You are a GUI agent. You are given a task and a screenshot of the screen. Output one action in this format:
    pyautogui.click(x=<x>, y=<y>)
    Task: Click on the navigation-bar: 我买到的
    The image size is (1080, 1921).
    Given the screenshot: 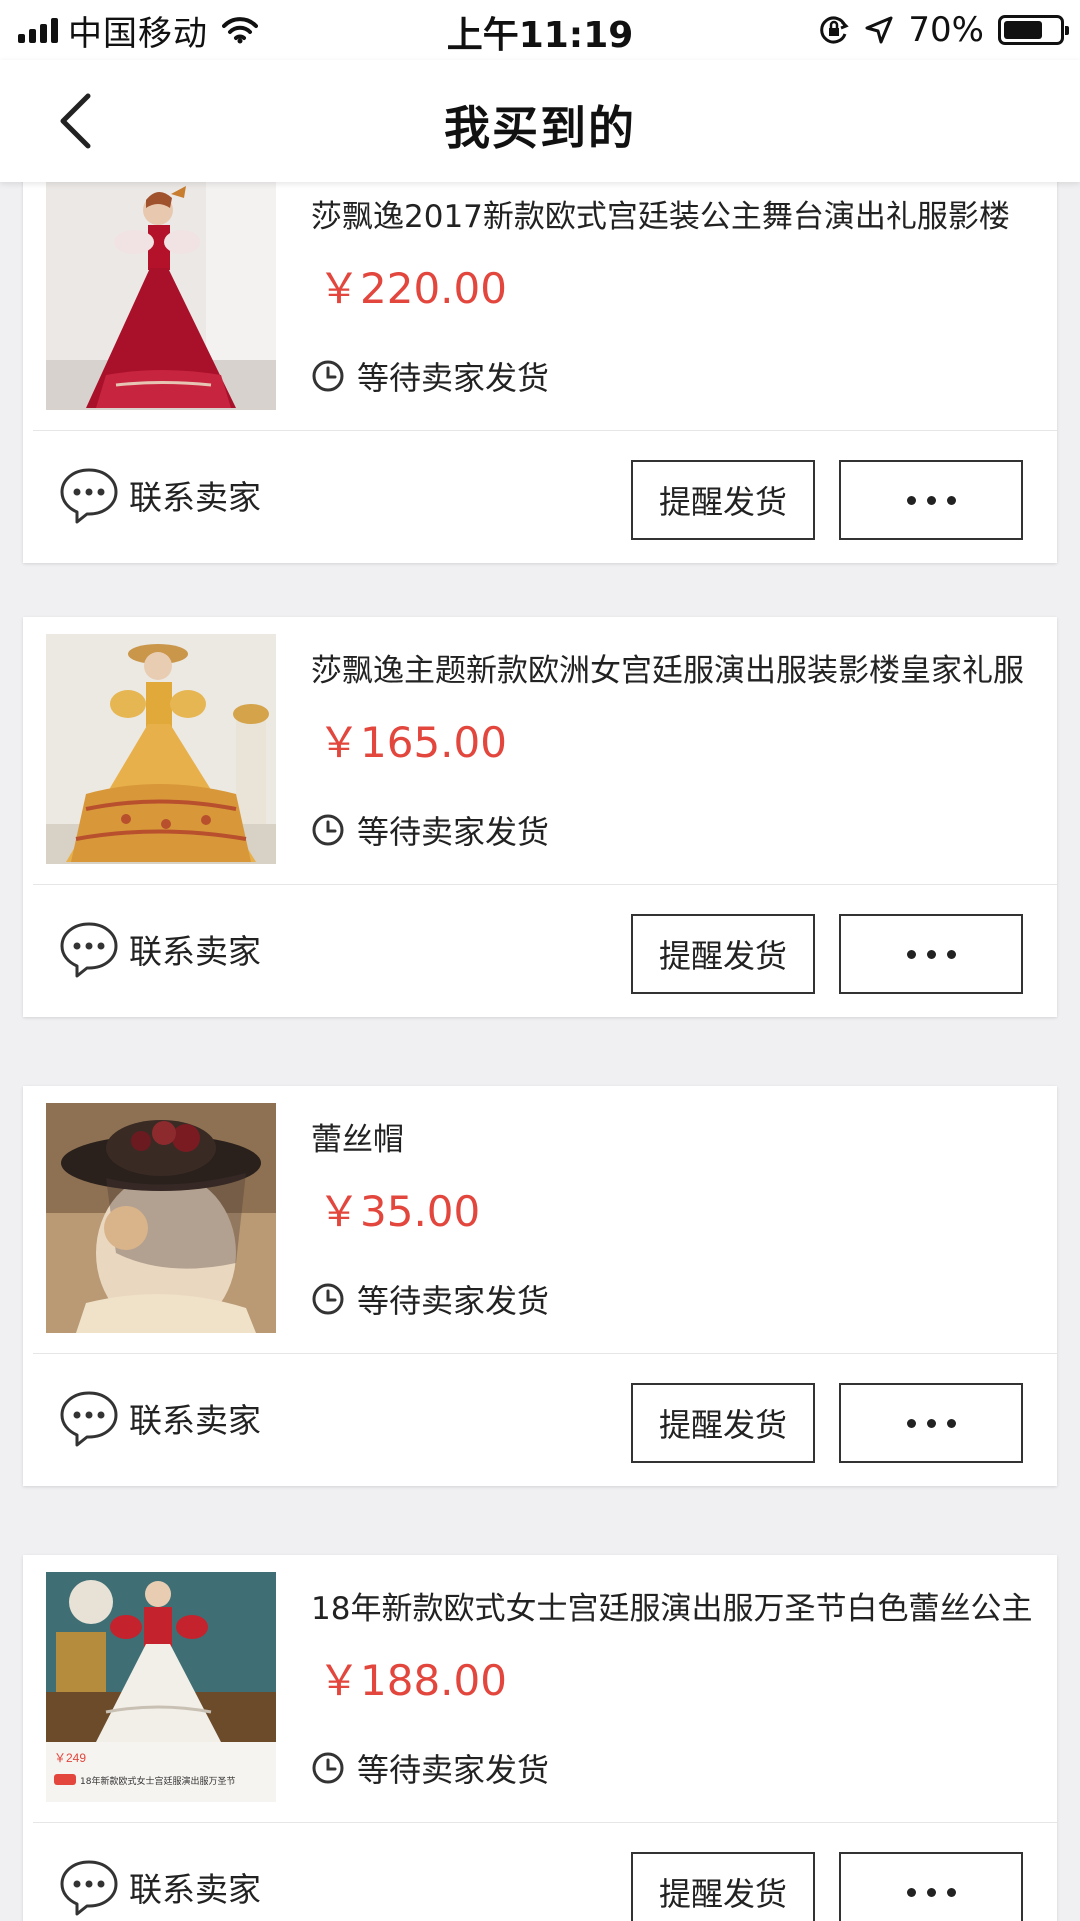 What is the action you would take?
    pyautogui.click(x=540, y=121)
    